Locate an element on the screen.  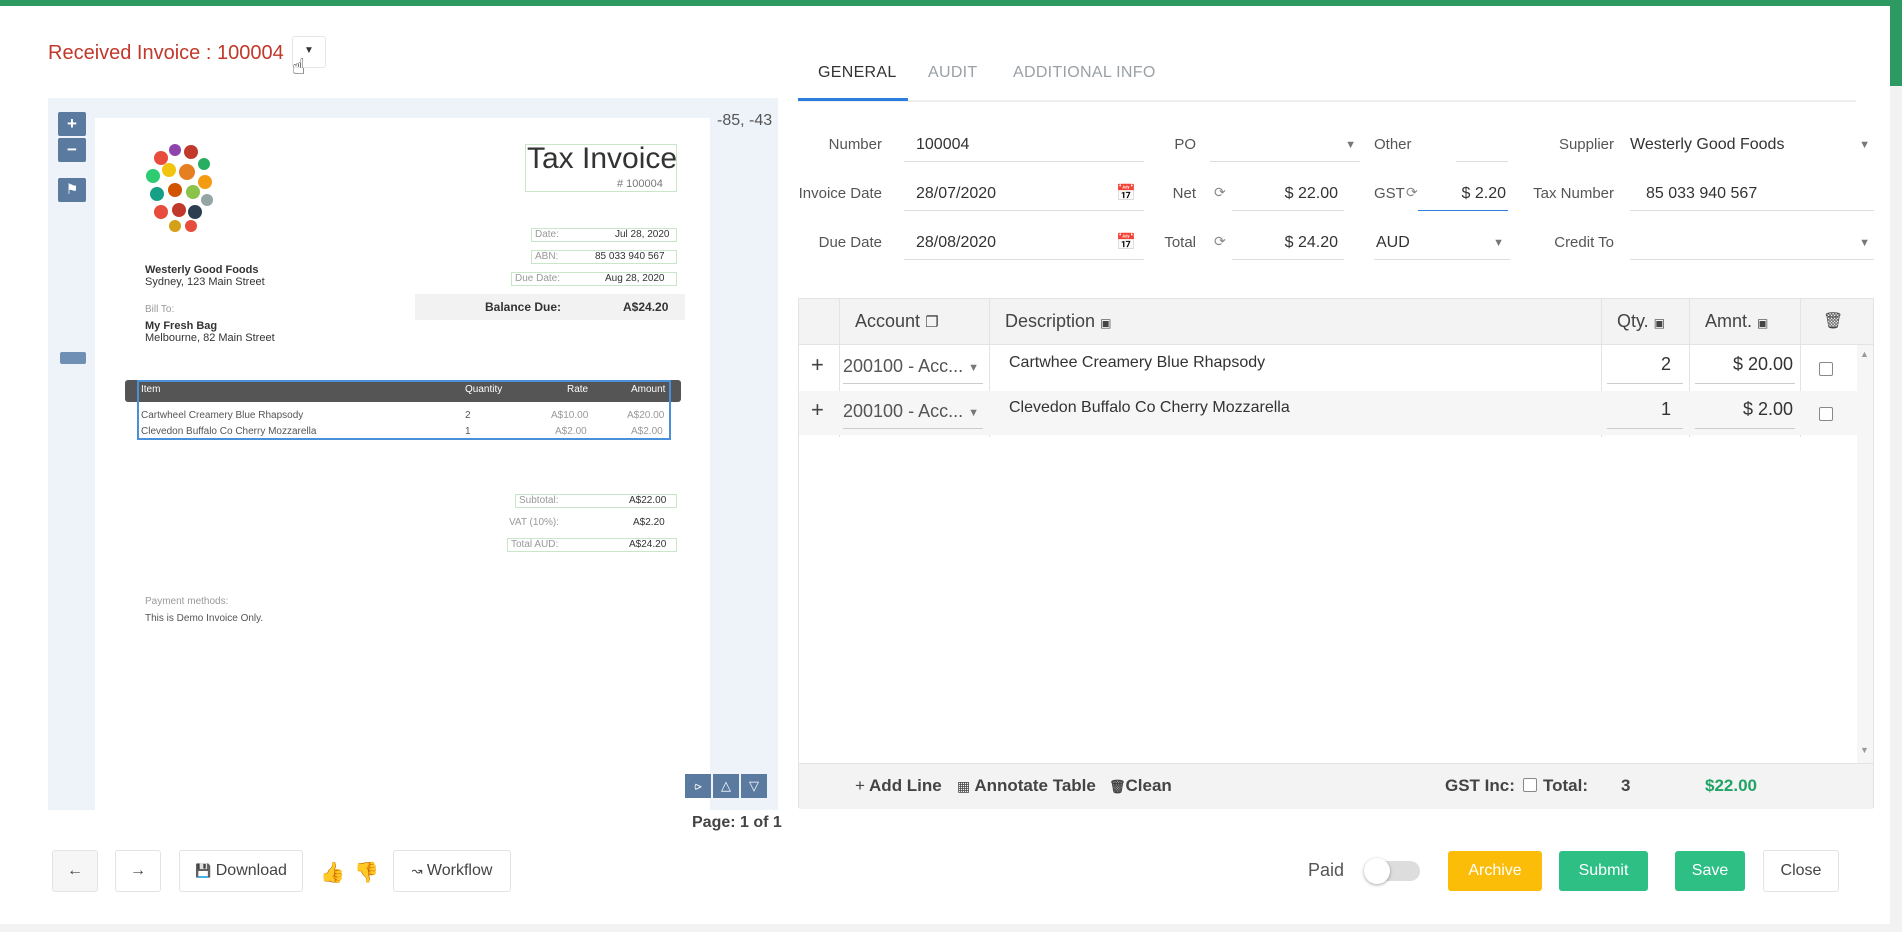
invoice-date-field: 28/07/2020 📅 is located at coordinates (1024, 194).